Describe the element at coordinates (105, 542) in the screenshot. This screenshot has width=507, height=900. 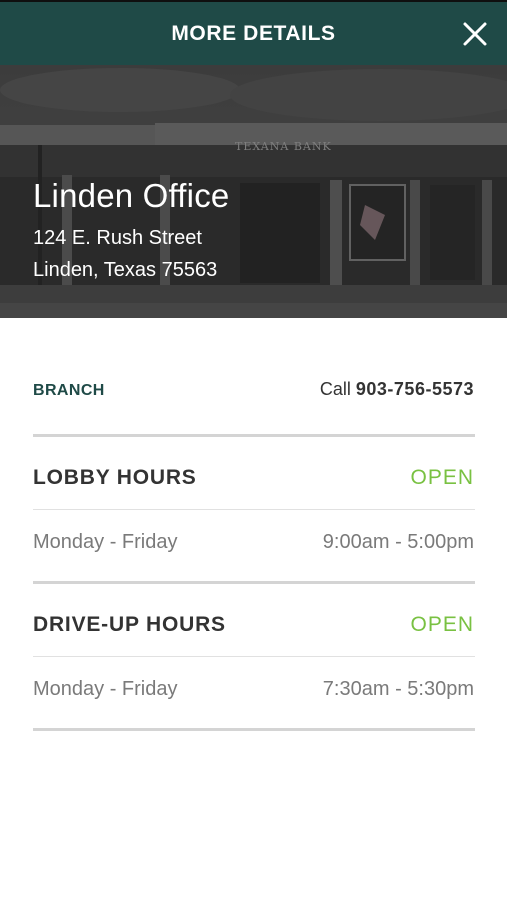
I see `lobby-days: Monday - Friday` at that location.